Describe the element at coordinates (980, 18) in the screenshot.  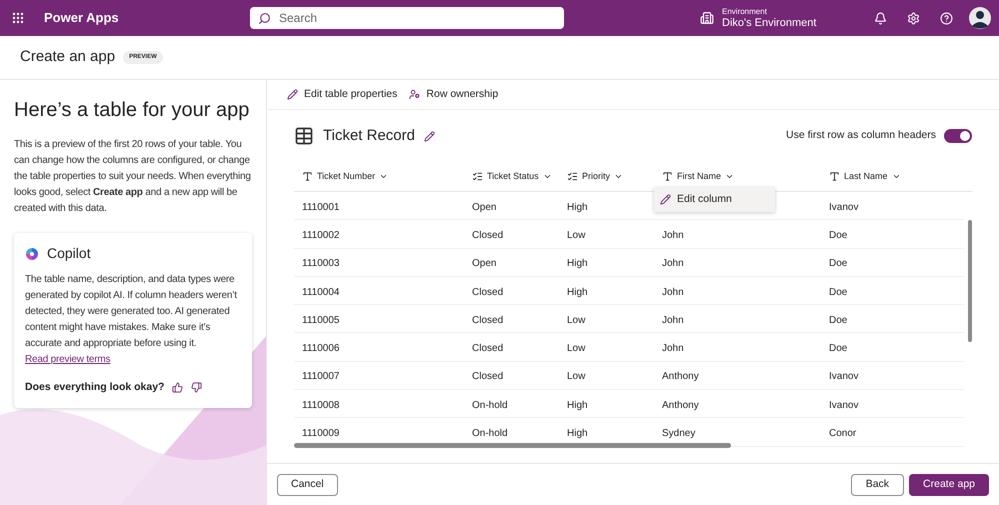
I see `avatar` at that location.